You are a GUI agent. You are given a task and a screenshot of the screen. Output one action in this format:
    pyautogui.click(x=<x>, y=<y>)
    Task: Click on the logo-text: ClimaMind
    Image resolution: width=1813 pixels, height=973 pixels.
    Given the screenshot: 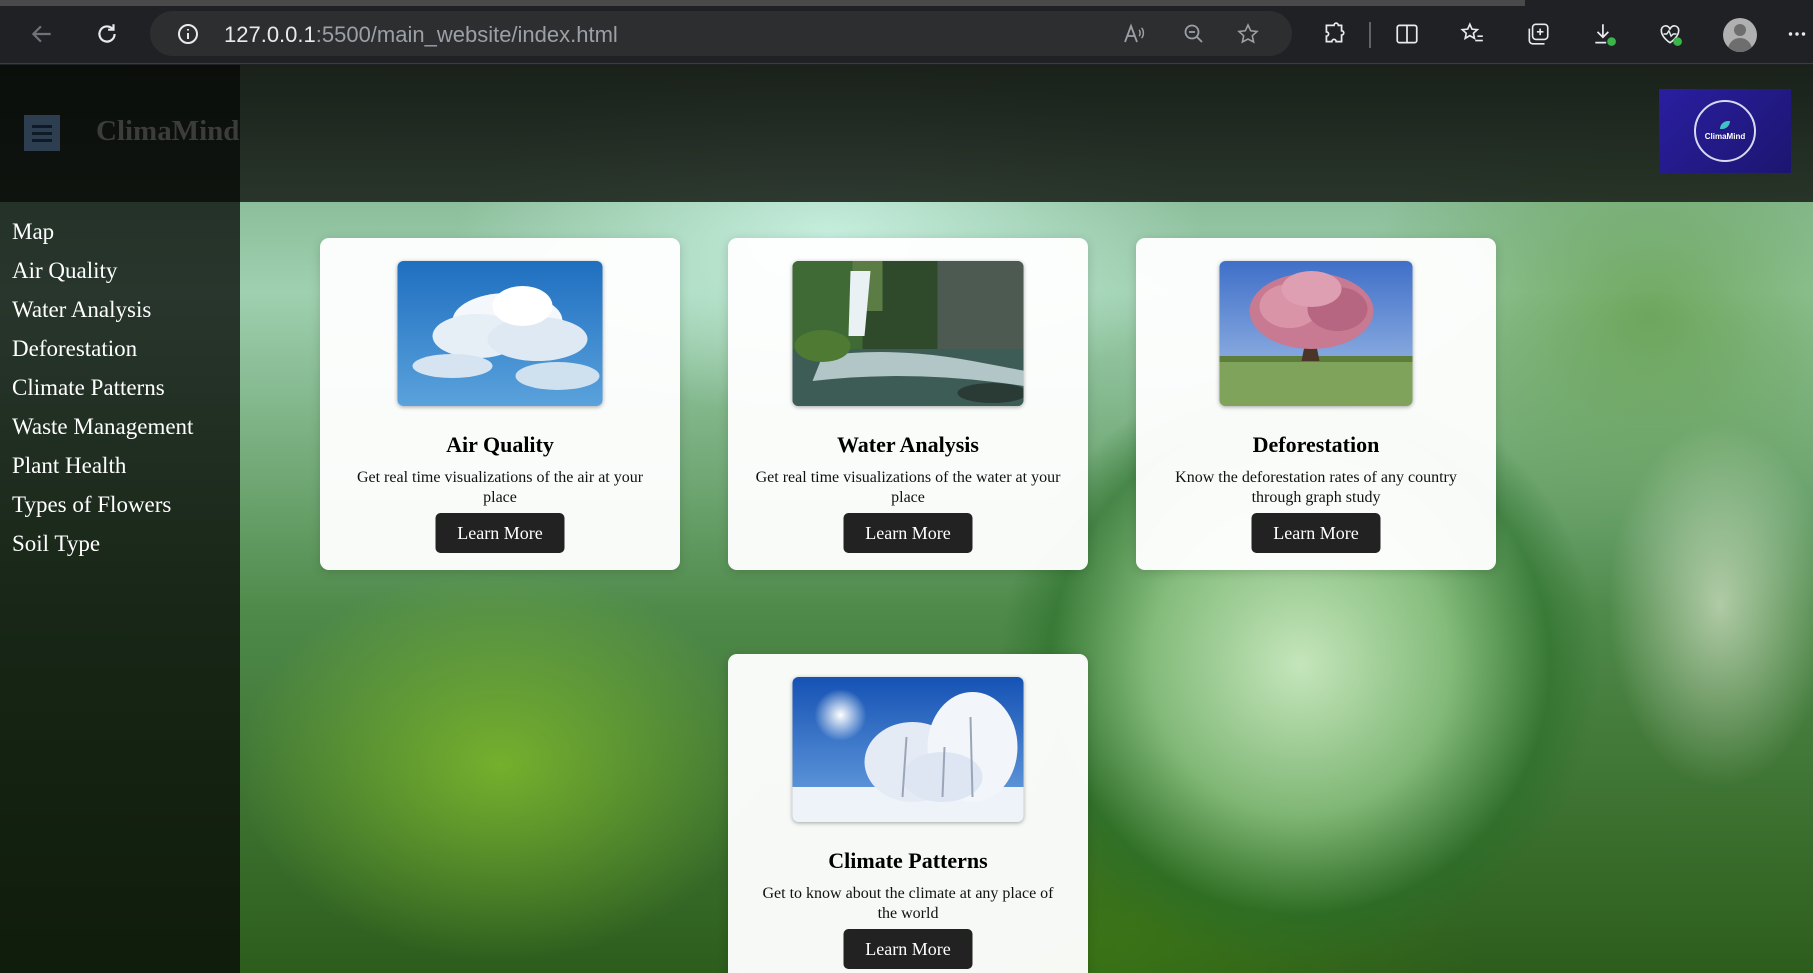 What is the action you would take?
    pyautogui.click(x=1725, y=136)
    